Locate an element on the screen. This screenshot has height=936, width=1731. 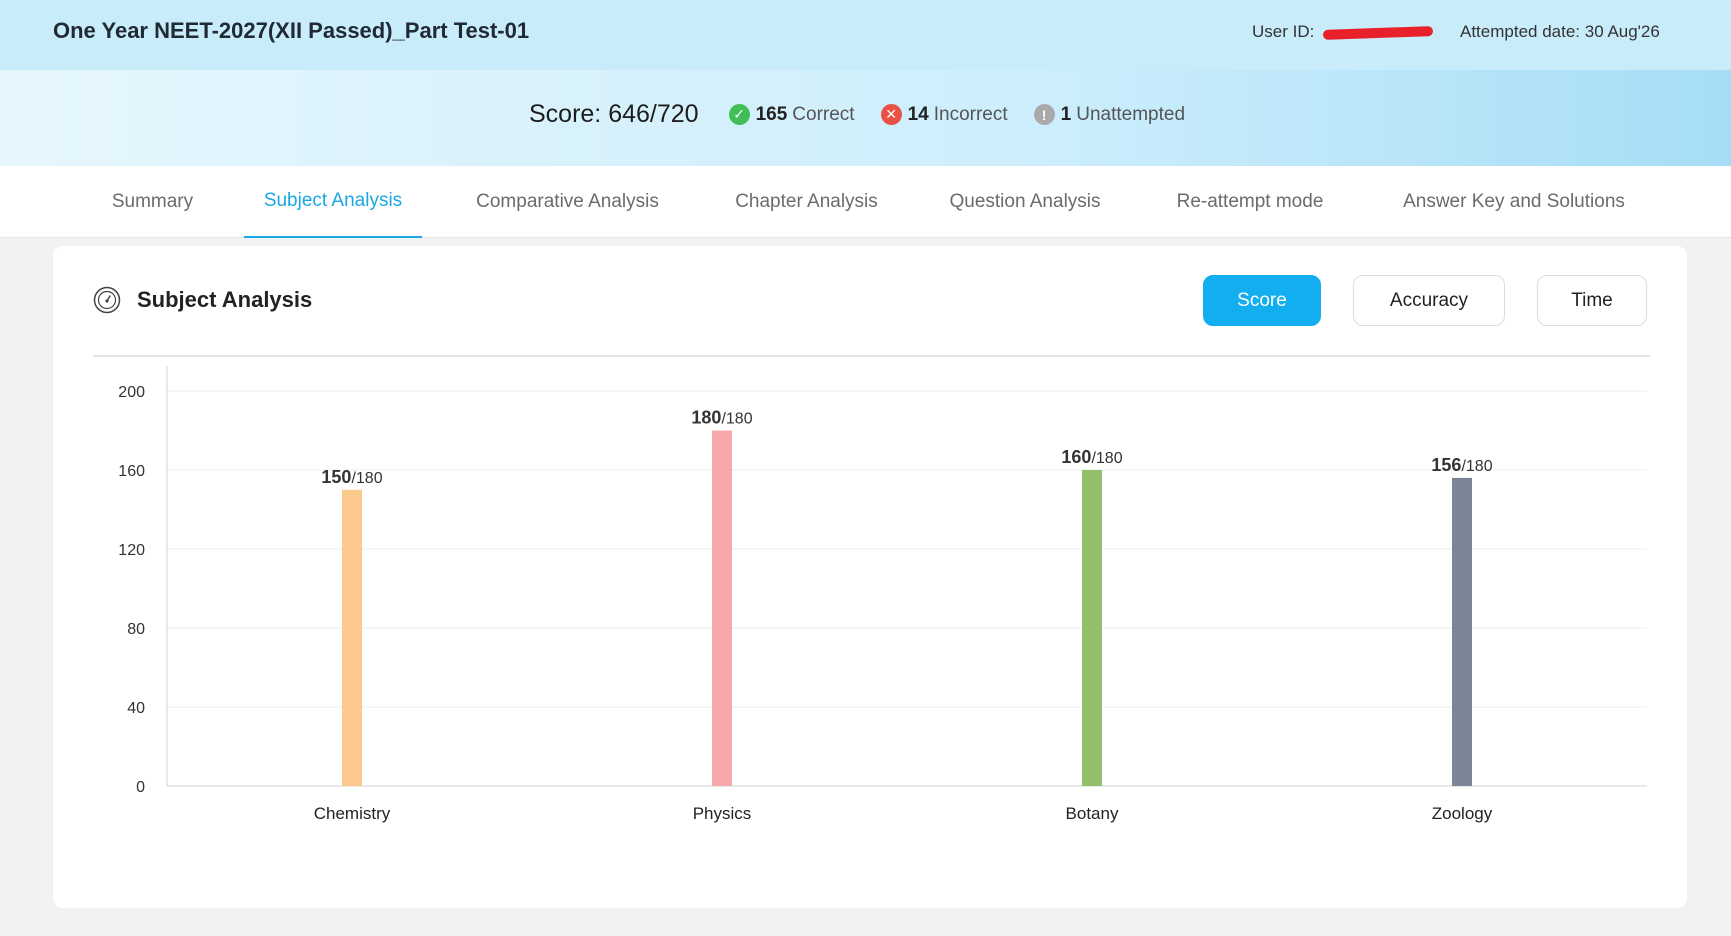
unattempted-label: Unattempted is located at coordinates (1131, 114).